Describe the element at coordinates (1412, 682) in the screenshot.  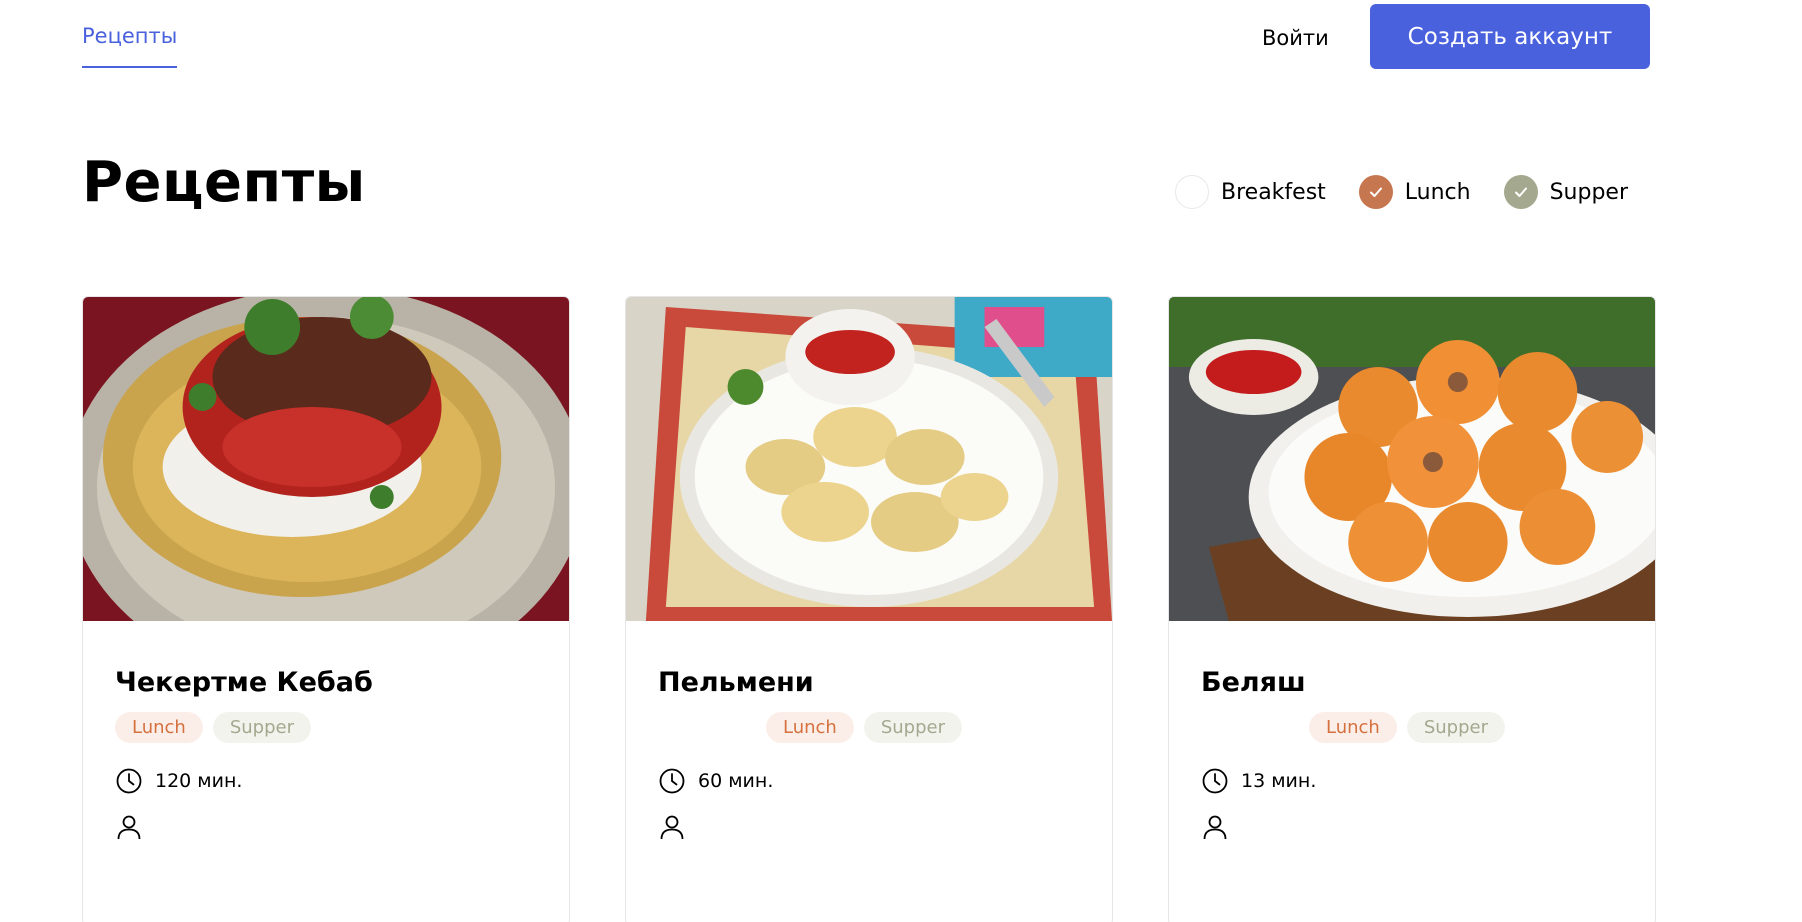
I see `recipe-title: Беляш` at that location.